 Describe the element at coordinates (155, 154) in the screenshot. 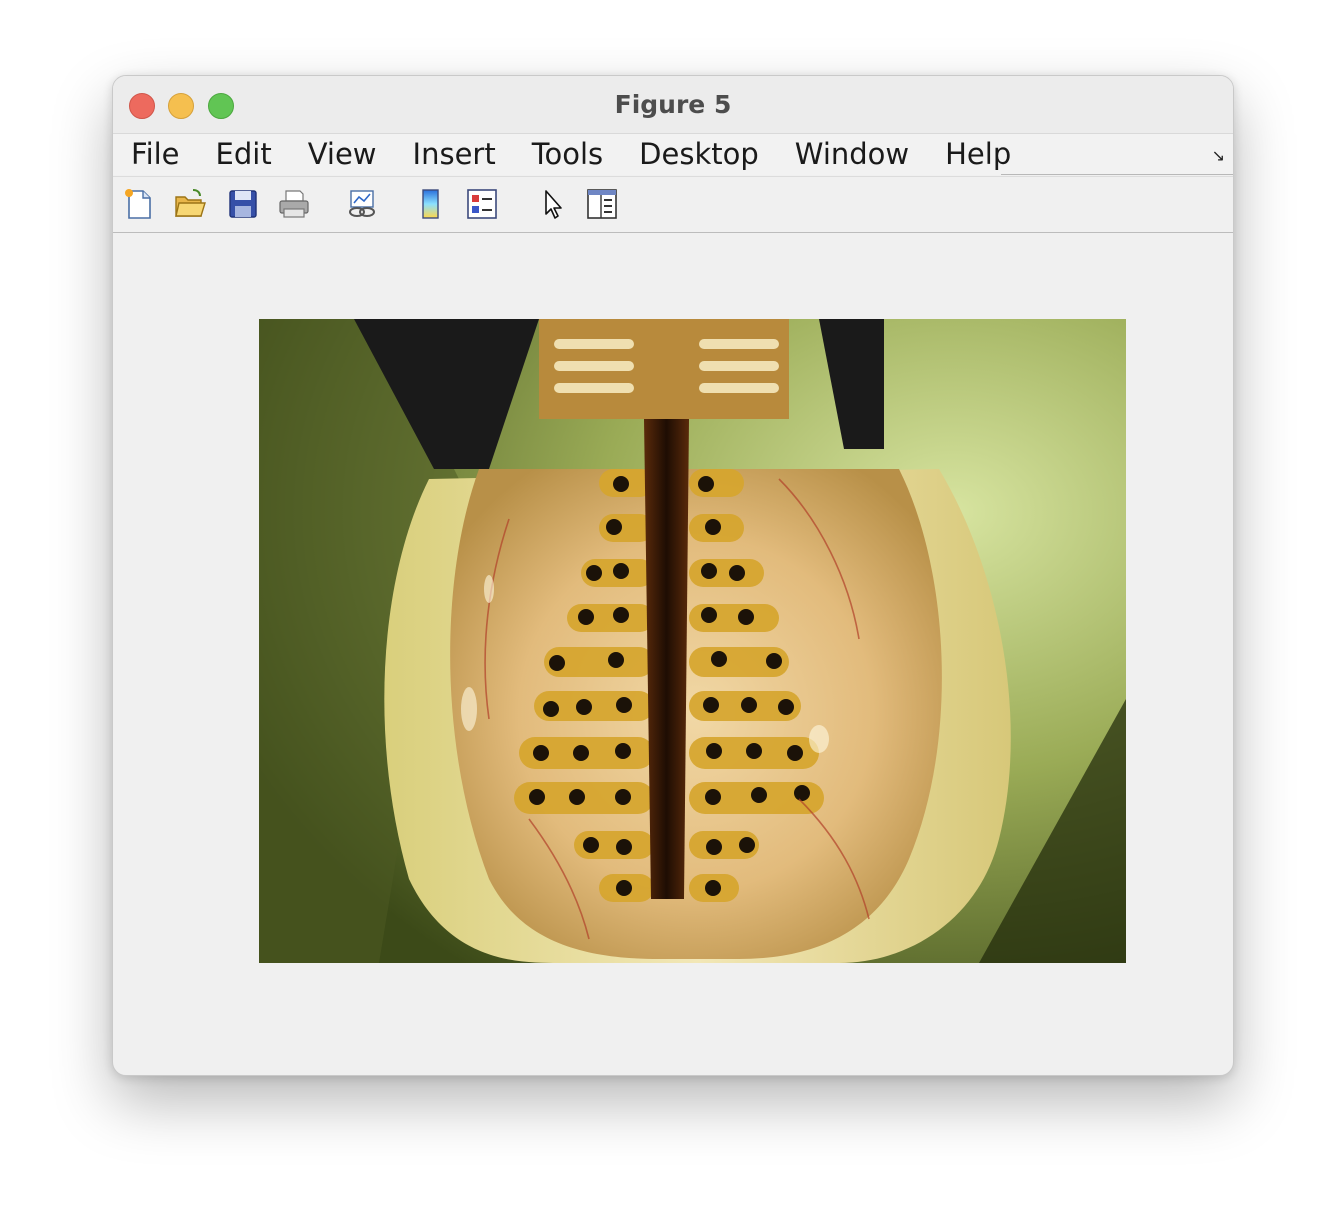

I see `menu-file: File` at that location.